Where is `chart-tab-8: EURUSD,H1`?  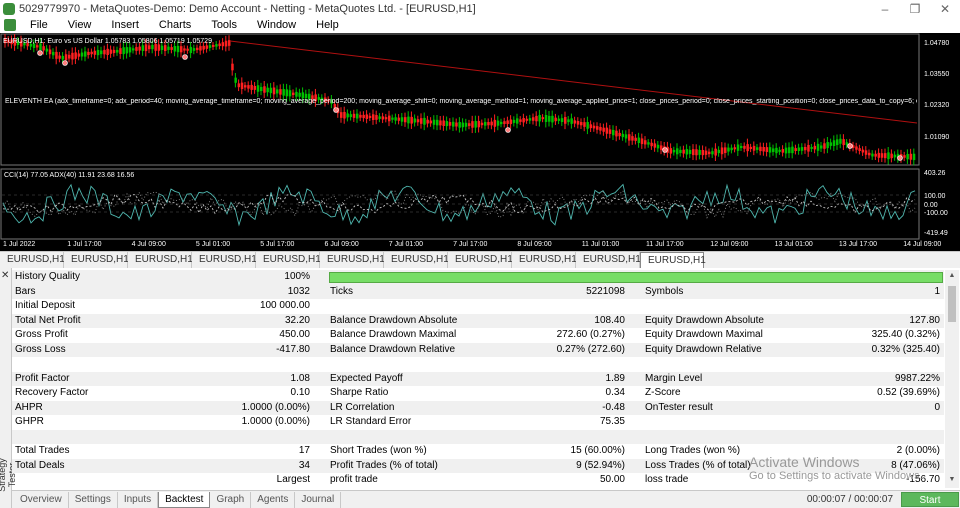 chart-tab-8: EURUSD,H1 is located at coordinates (480, 260).